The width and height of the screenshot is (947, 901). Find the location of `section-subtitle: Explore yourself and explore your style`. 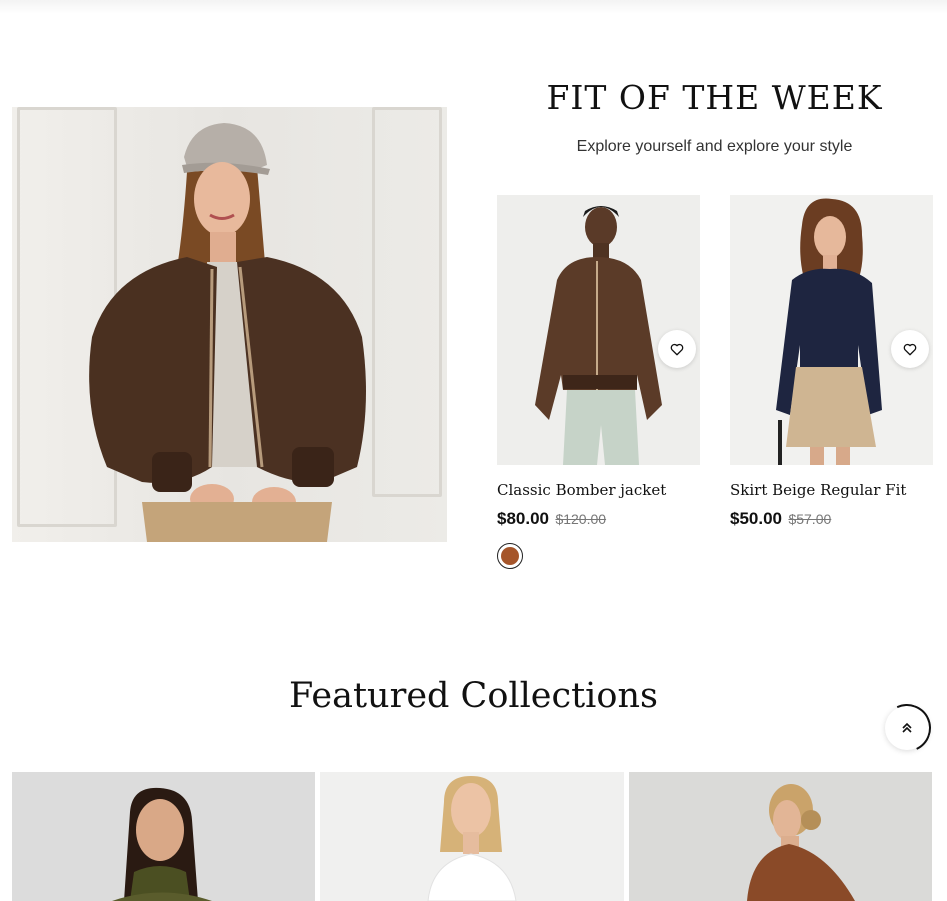

section-subtitle: Explore yourself and explore your style is located at coordinates (714, 146).